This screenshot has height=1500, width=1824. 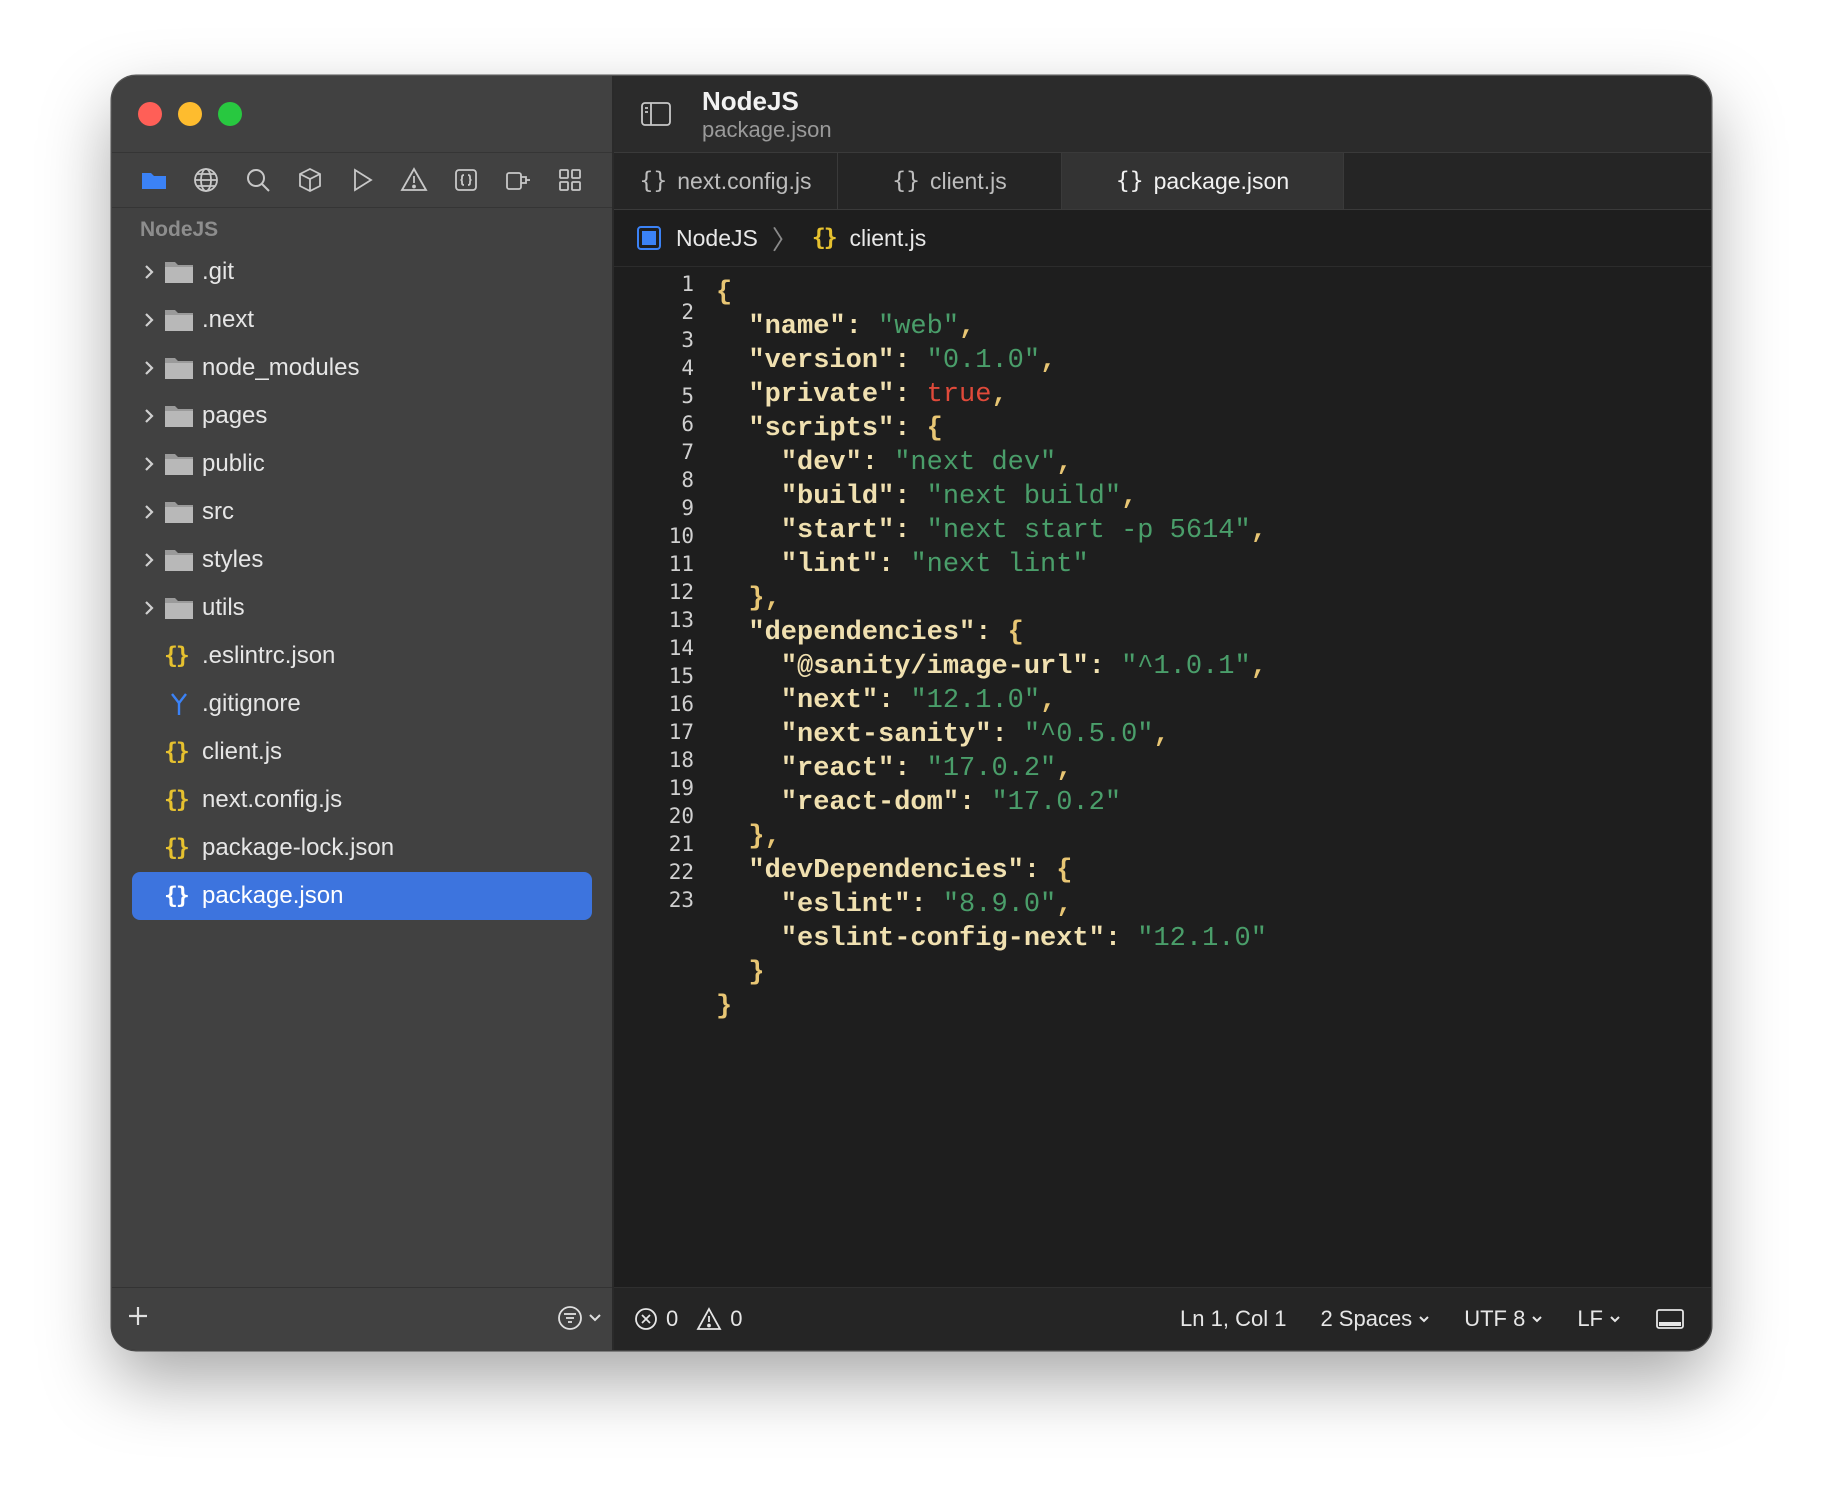 What do you see at coordinates (888, 238) in the screenshot?
I see `breadcrumb-file: client.js` at bounding box center [888, 238].